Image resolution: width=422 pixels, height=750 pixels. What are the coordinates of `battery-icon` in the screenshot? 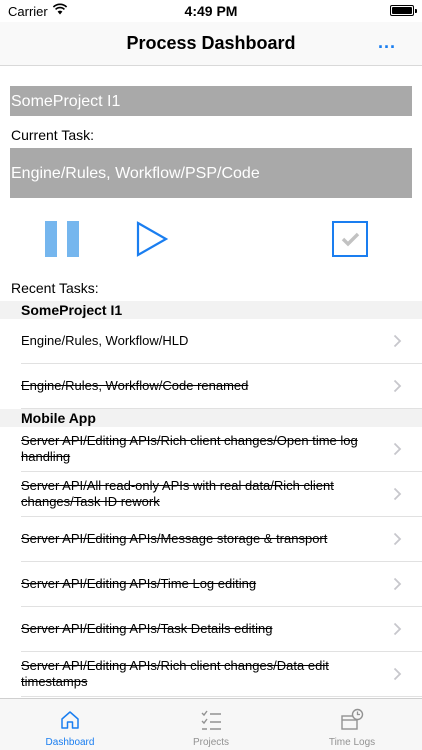 It's located at (403, 10).